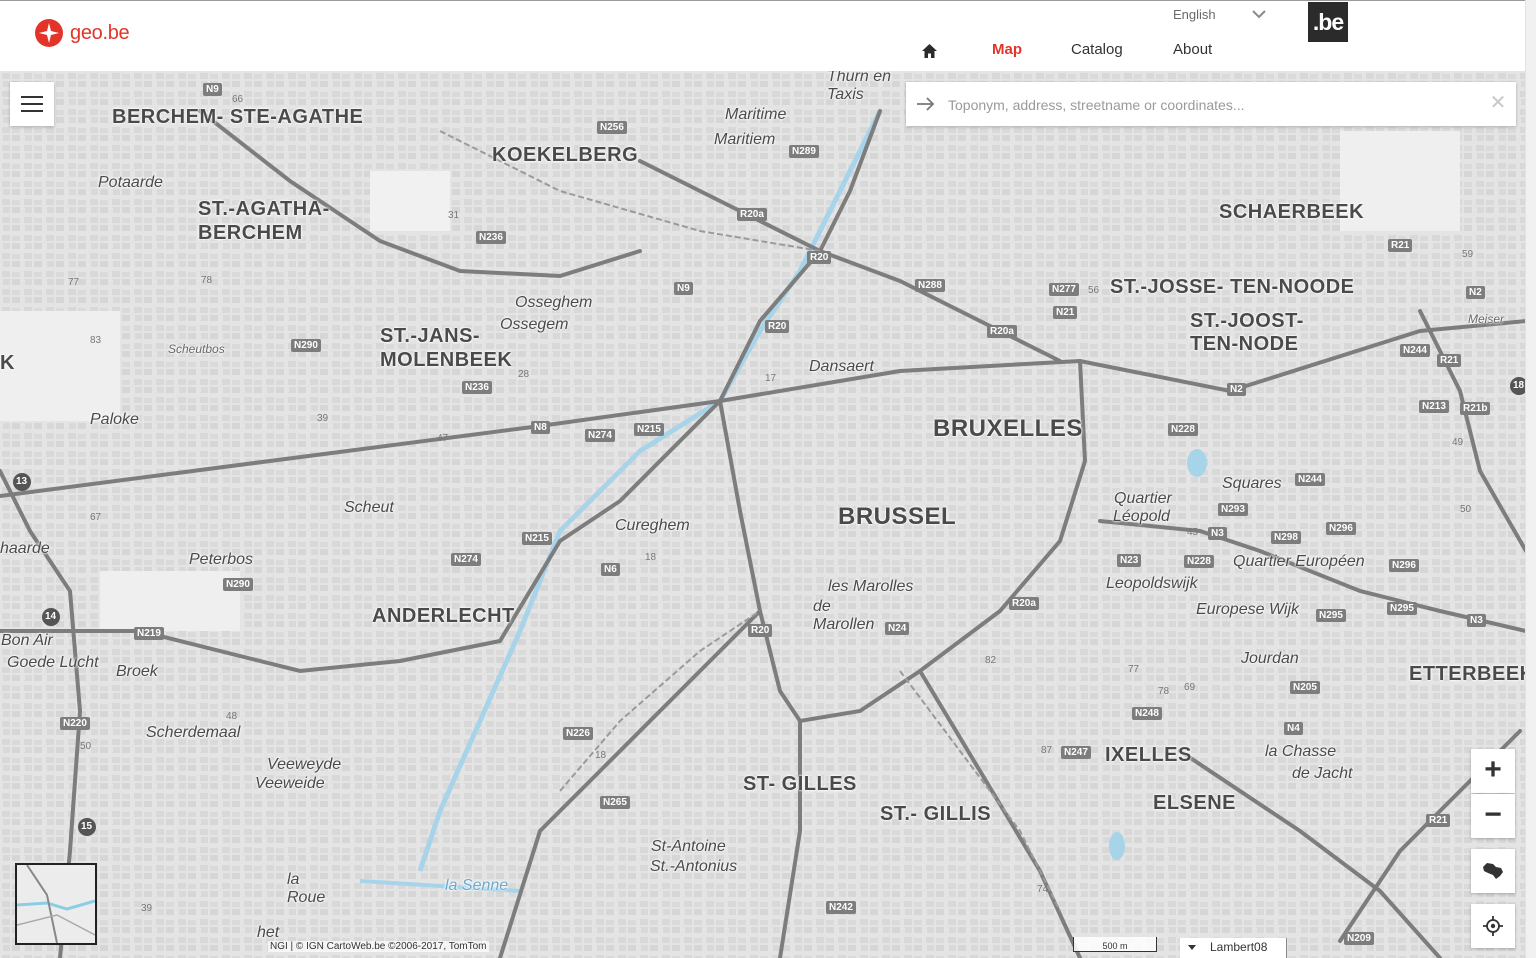 This screenshot has height=958, width=1536. I want to click on place-label: Potaarde, so click(130, 182).